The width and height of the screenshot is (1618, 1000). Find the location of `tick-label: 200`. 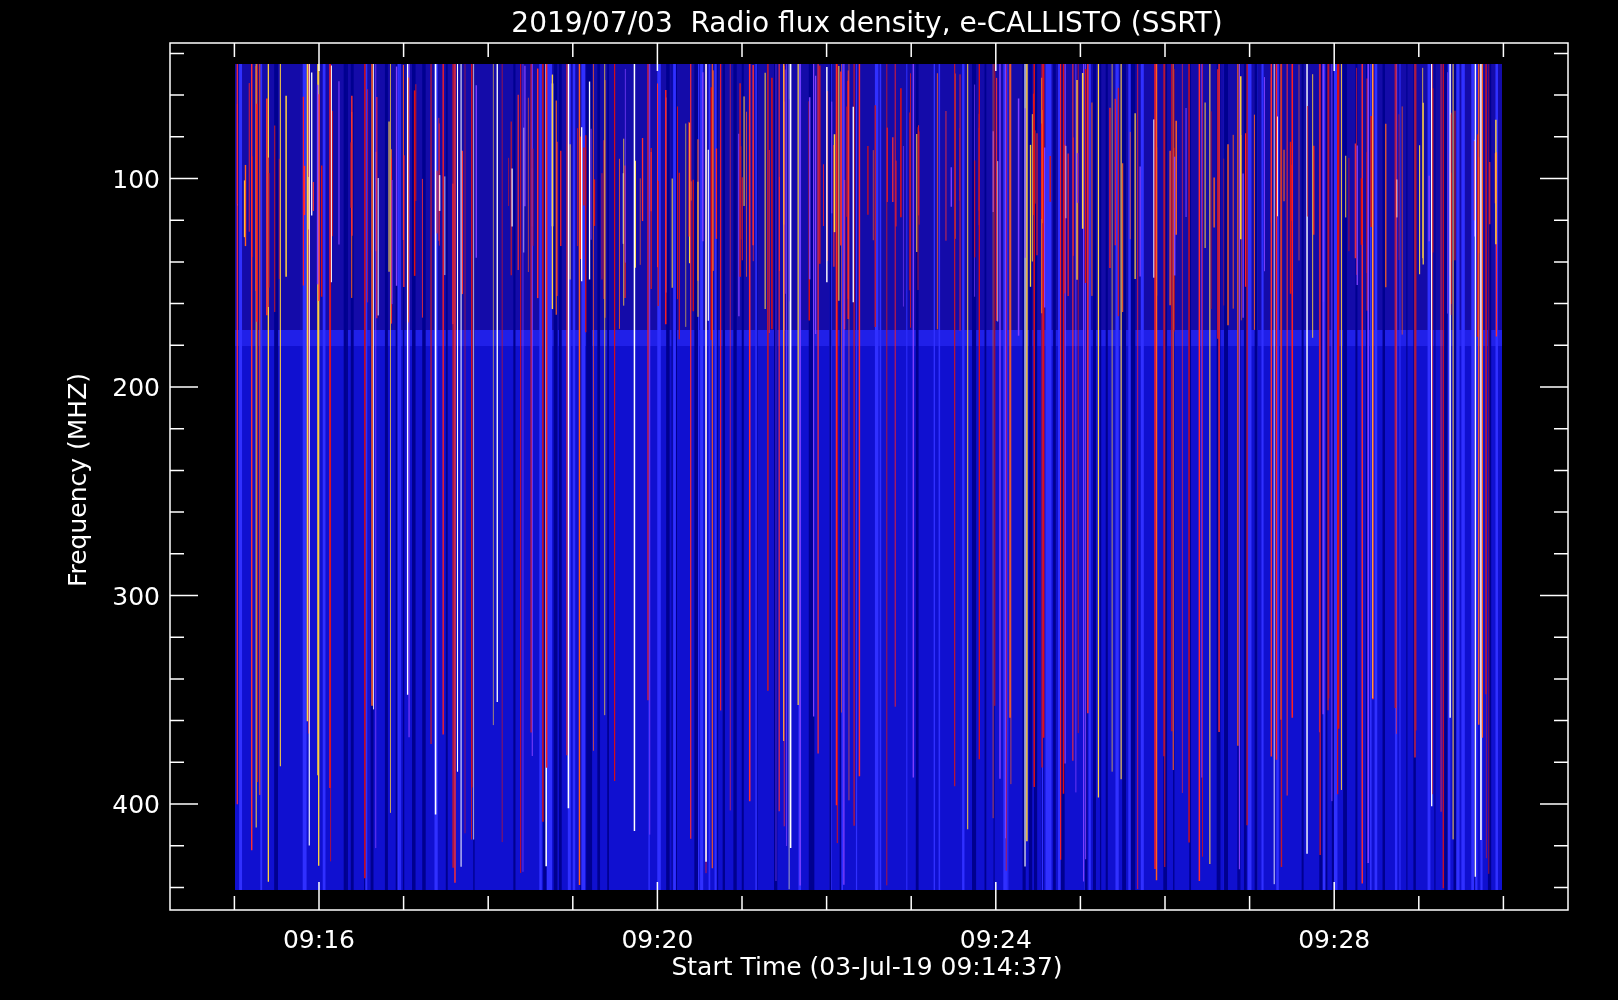

tick-label: 200 is located at coordinates (136, 387).